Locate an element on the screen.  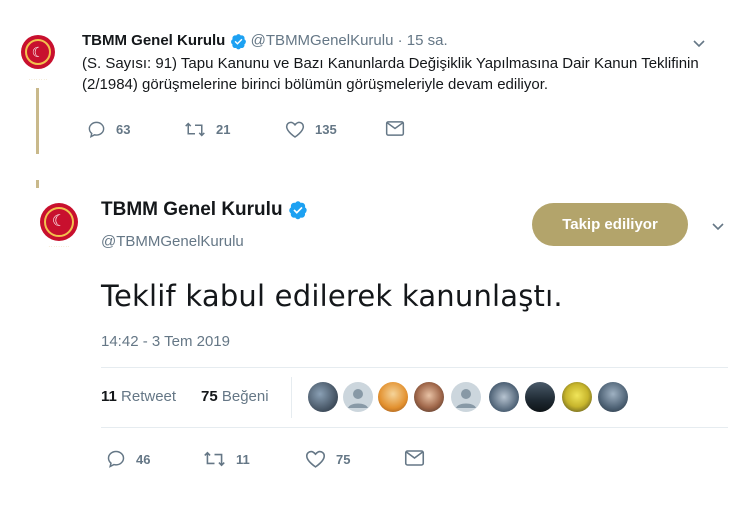
reply-count: 63 is located at coordinates (123, 129).